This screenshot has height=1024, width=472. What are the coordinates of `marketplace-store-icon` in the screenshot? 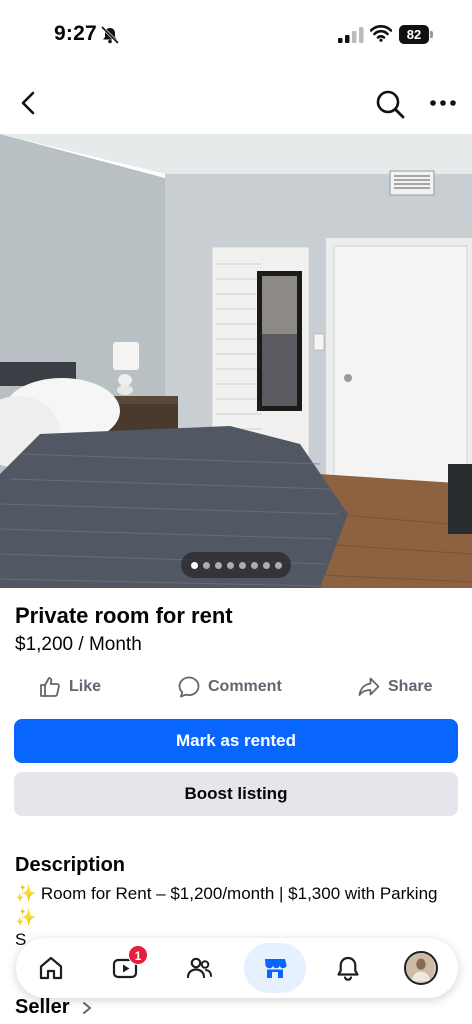 It's located at (276, 968).